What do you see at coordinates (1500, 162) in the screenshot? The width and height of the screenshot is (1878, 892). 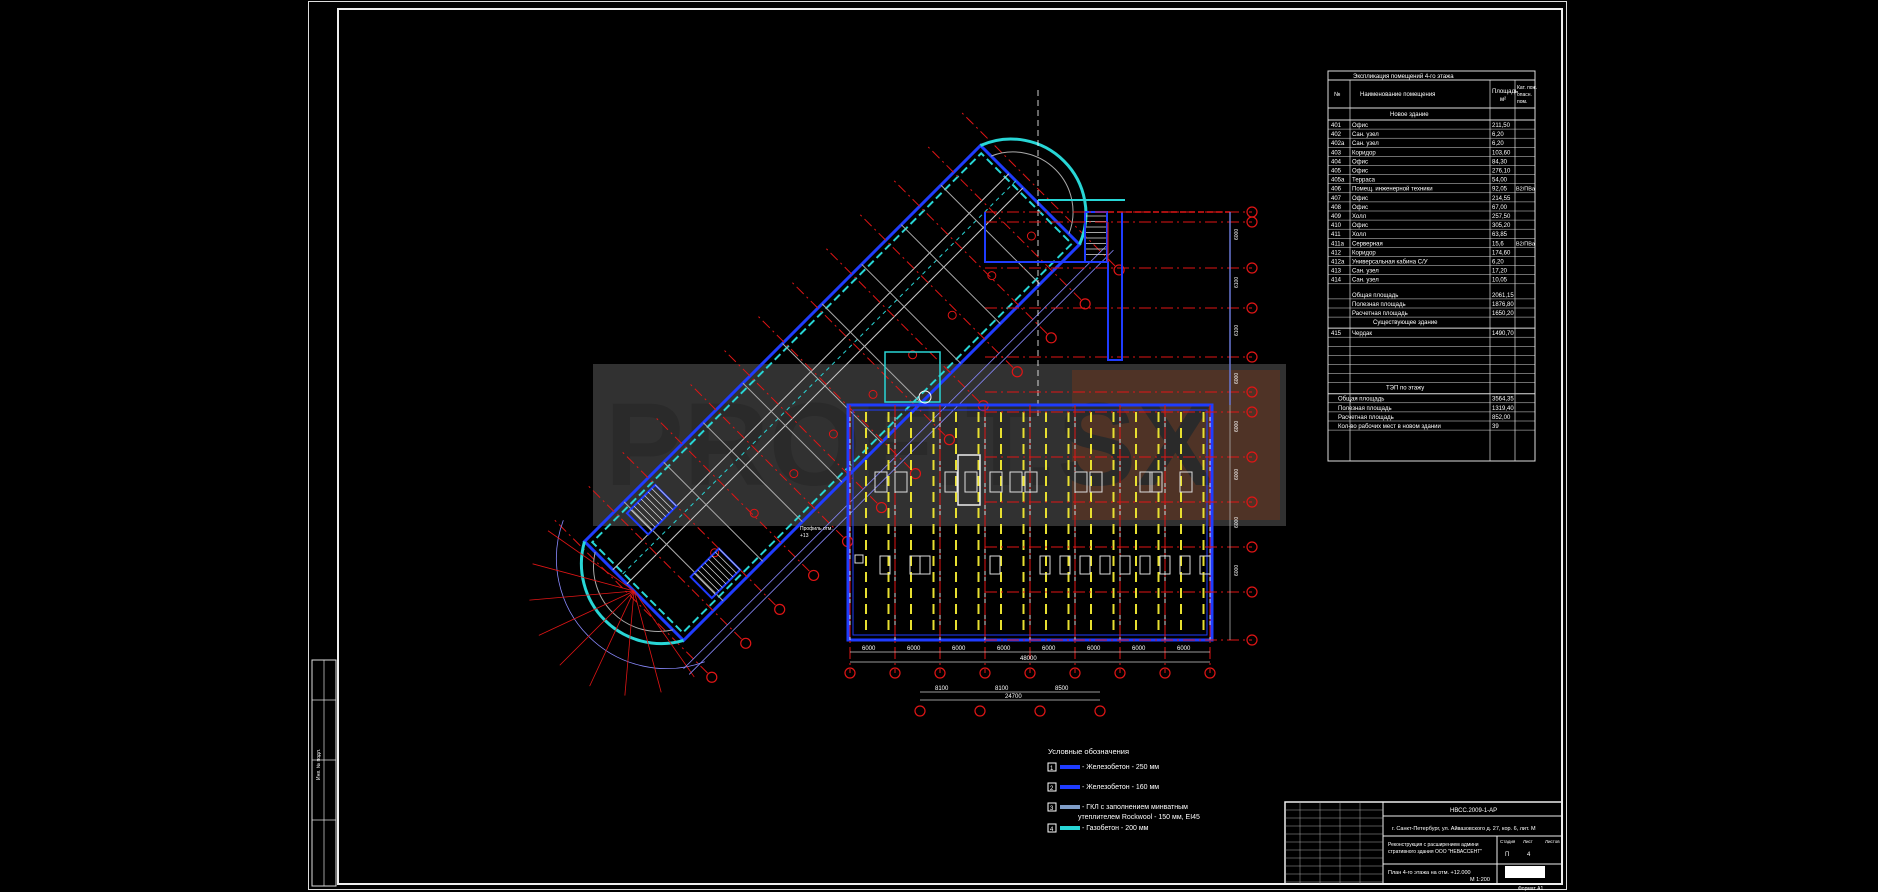 I see `table-cell-area: 84,30` at bounding box center [1500, 162].